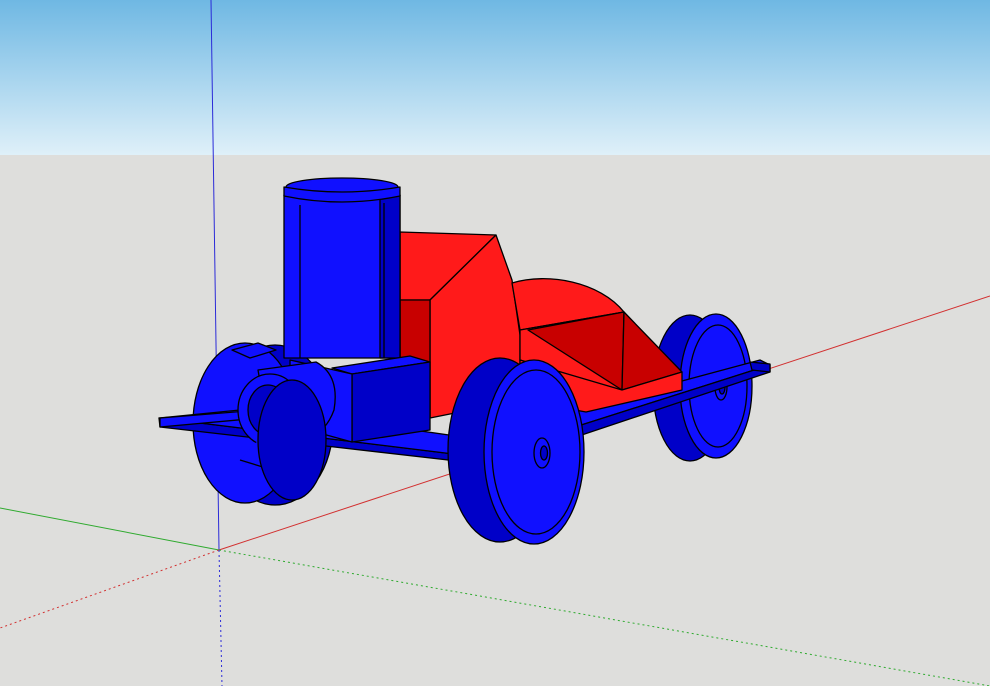 The width and height of the screenshot is (990, 686). Describe the element at coordinates (516, 451) in the screenshot. I see `front-left-wheel` at that location.